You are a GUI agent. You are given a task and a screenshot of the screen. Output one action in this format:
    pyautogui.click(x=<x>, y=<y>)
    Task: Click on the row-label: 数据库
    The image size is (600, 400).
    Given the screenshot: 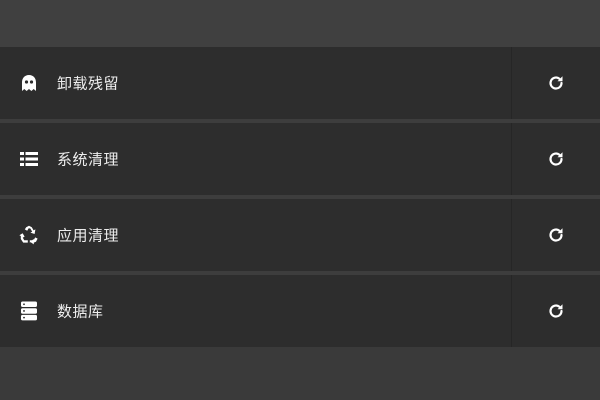 What is the action you would take?
    pyautogui.click(x=80, y=311)
    